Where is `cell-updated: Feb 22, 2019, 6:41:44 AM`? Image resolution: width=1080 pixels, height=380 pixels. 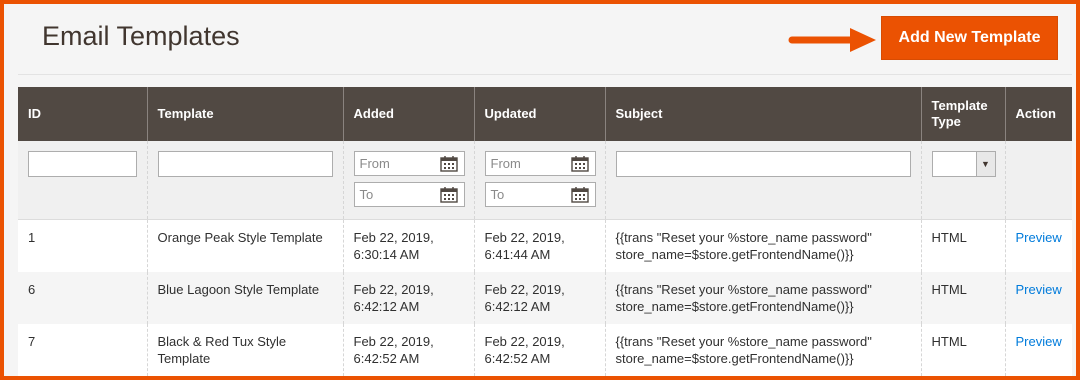
cell-updated: Feb 22, 2019, 6:41:44 AM is located at coordinates (539, 245).